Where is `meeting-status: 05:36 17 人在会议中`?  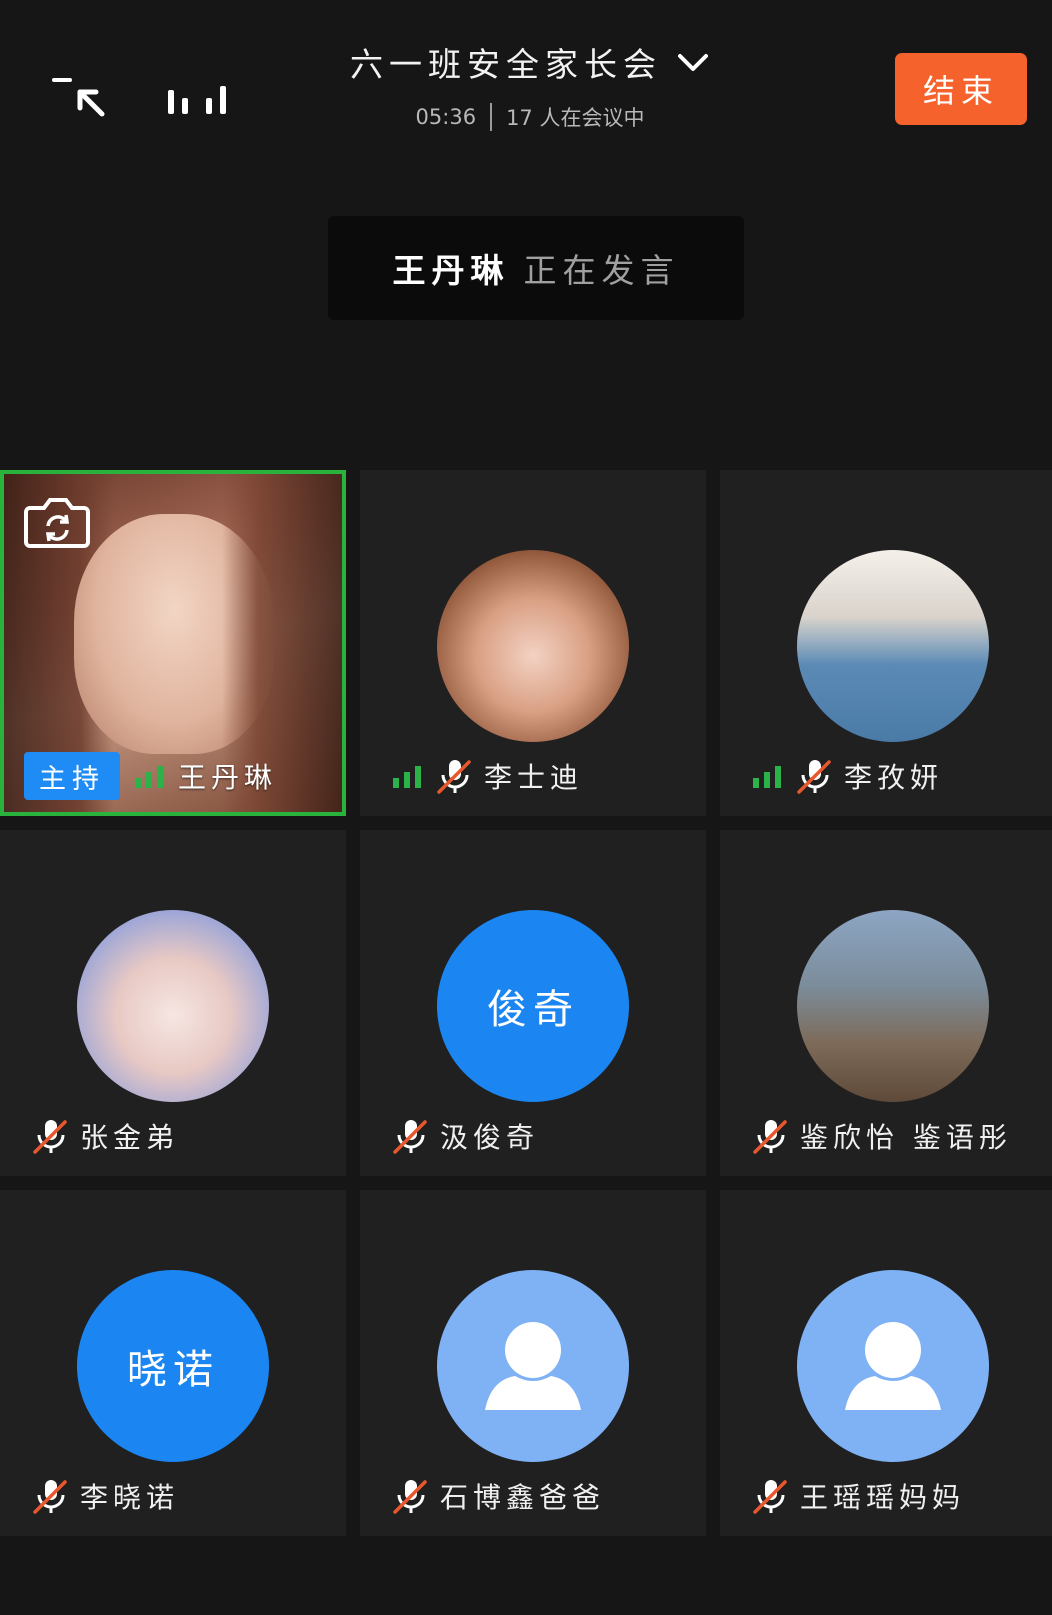 meeting-status: 05:36 17 人在会议中 is located at coordinates (530, 117).